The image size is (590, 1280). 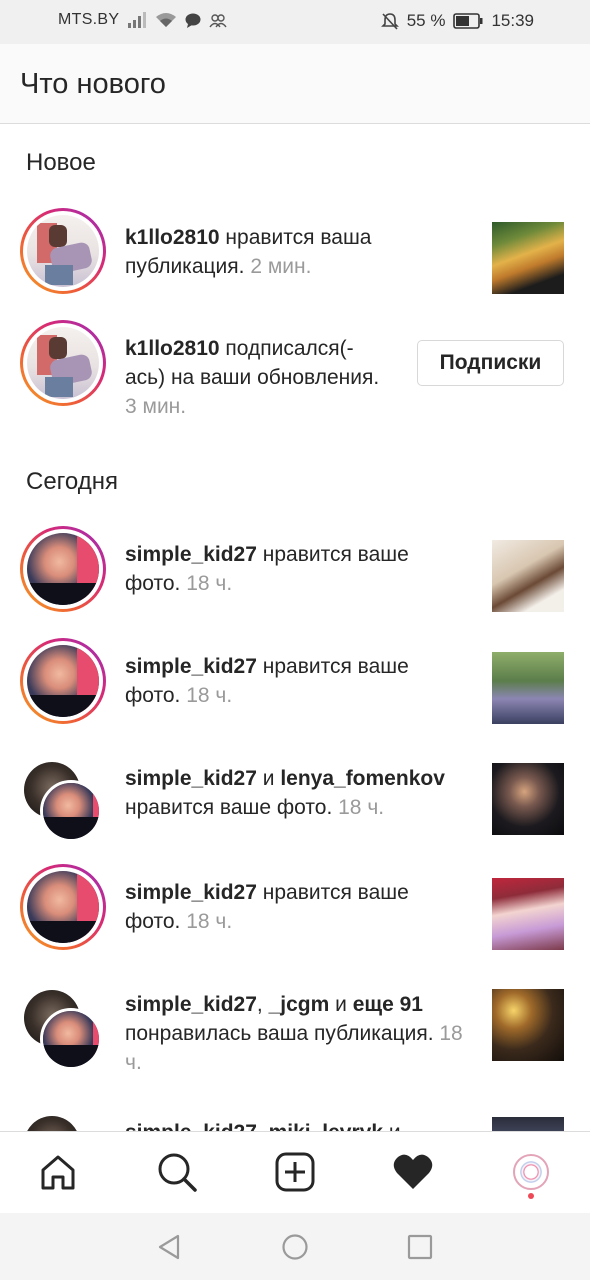 What do you see at coordinates (295, 84) in the screenshot?
I see `app-header: Что нового` at bounding box center [295, 84].